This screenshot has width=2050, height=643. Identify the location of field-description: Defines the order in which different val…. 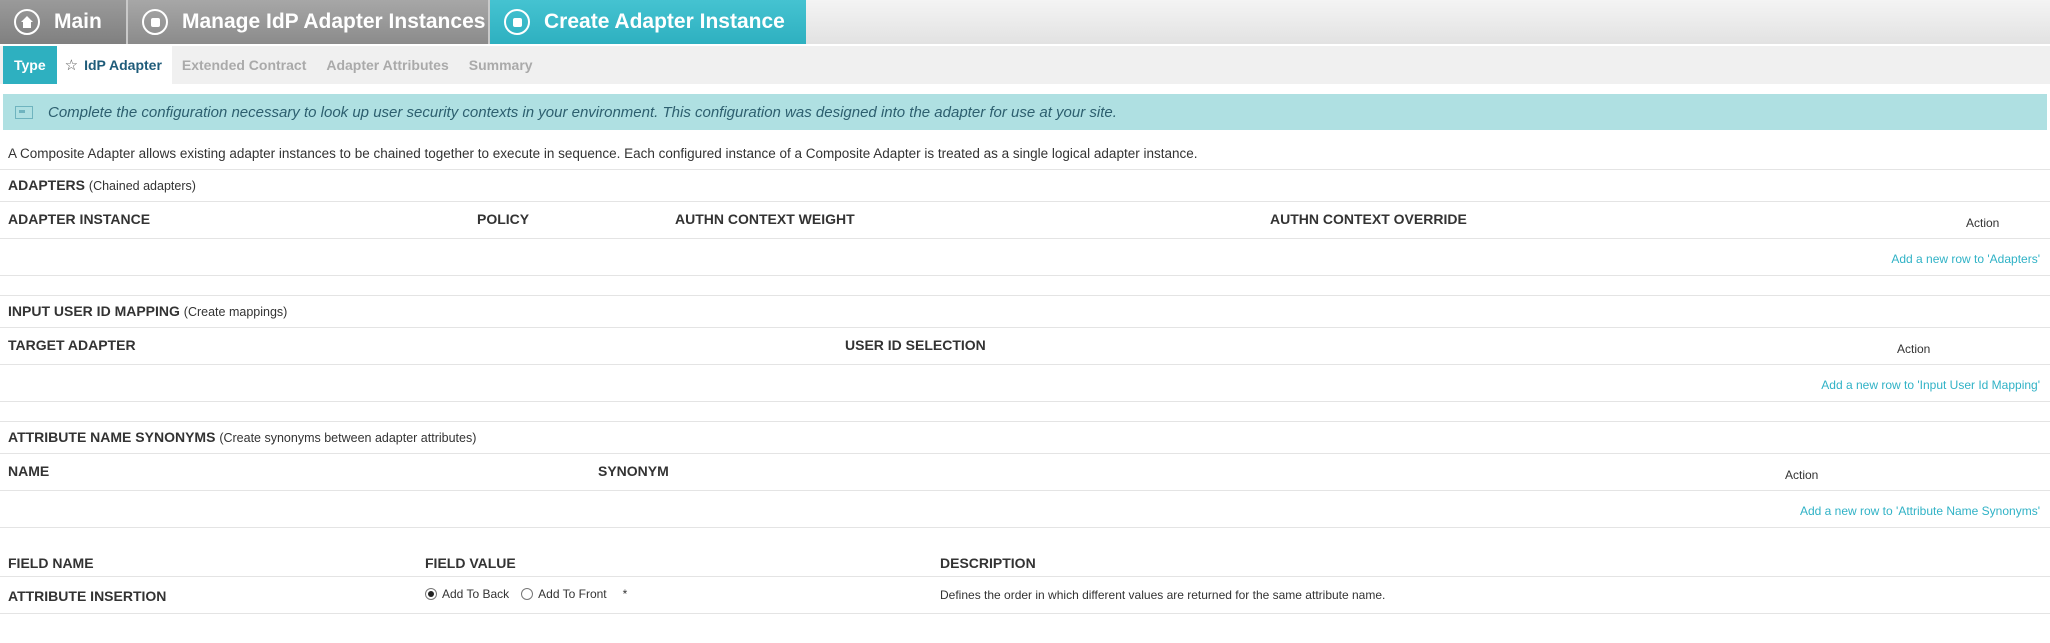
(1163, 595).